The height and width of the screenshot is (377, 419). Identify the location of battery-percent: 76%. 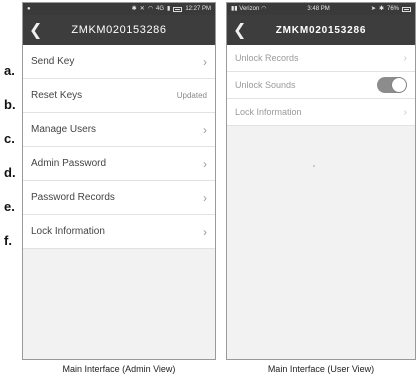
(392, 9).